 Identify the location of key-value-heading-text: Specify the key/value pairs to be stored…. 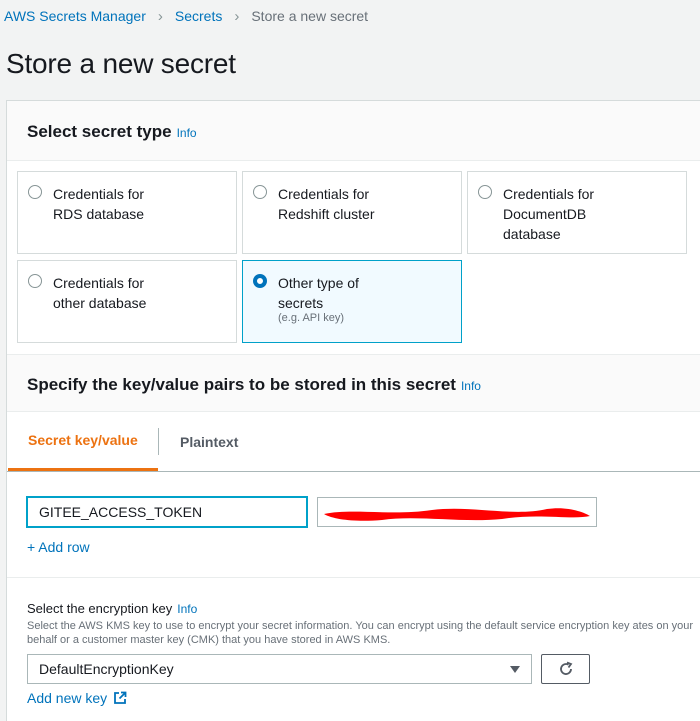
(241, 384).